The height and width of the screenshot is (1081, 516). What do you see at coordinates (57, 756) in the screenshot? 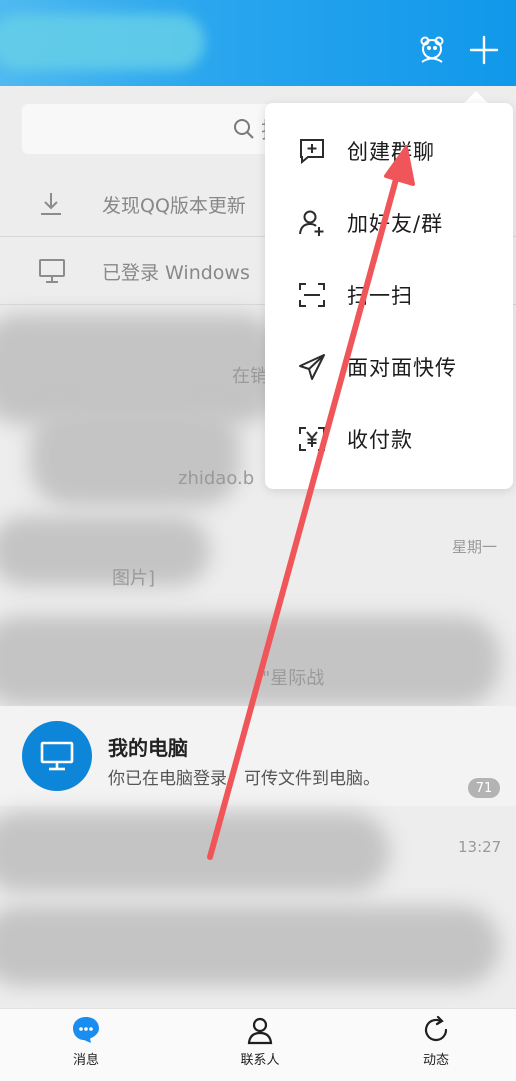
I see `pc-avatar-icon` at bounding box center [57, 756].